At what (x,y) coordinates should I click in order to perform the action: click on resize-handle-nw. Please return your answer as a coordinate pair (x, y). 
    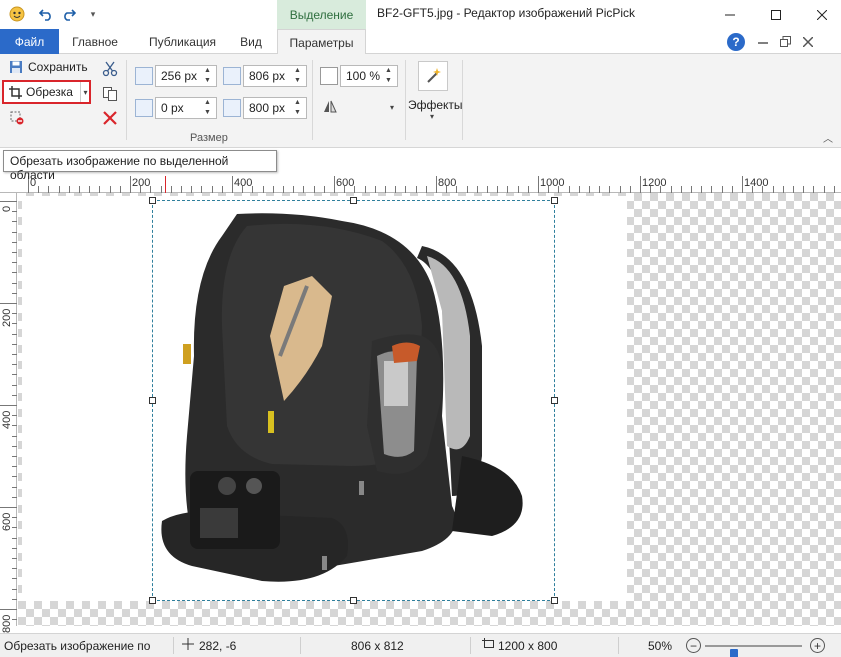
    Looking at the image, I should click on (152, 200).